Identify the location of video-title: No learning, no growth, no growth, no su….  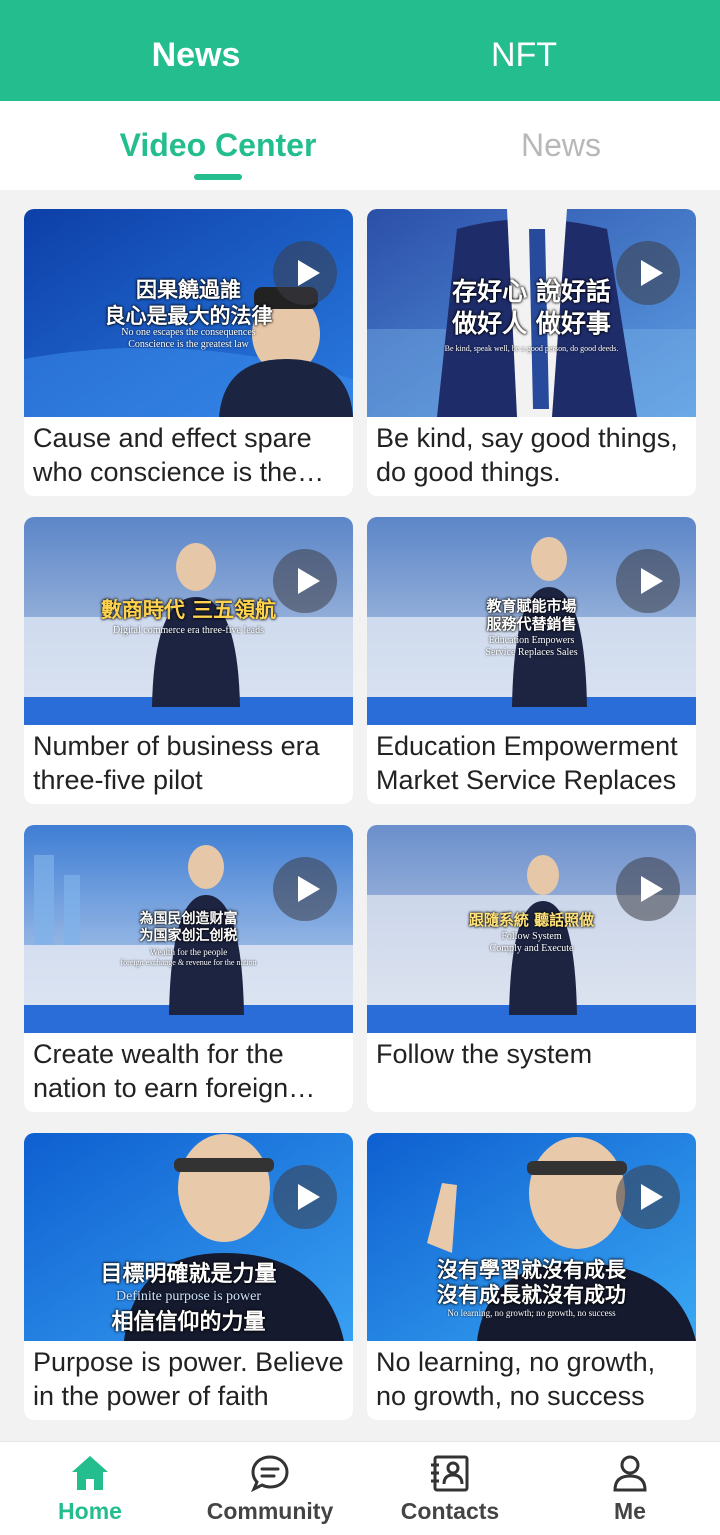
(533, 1379).